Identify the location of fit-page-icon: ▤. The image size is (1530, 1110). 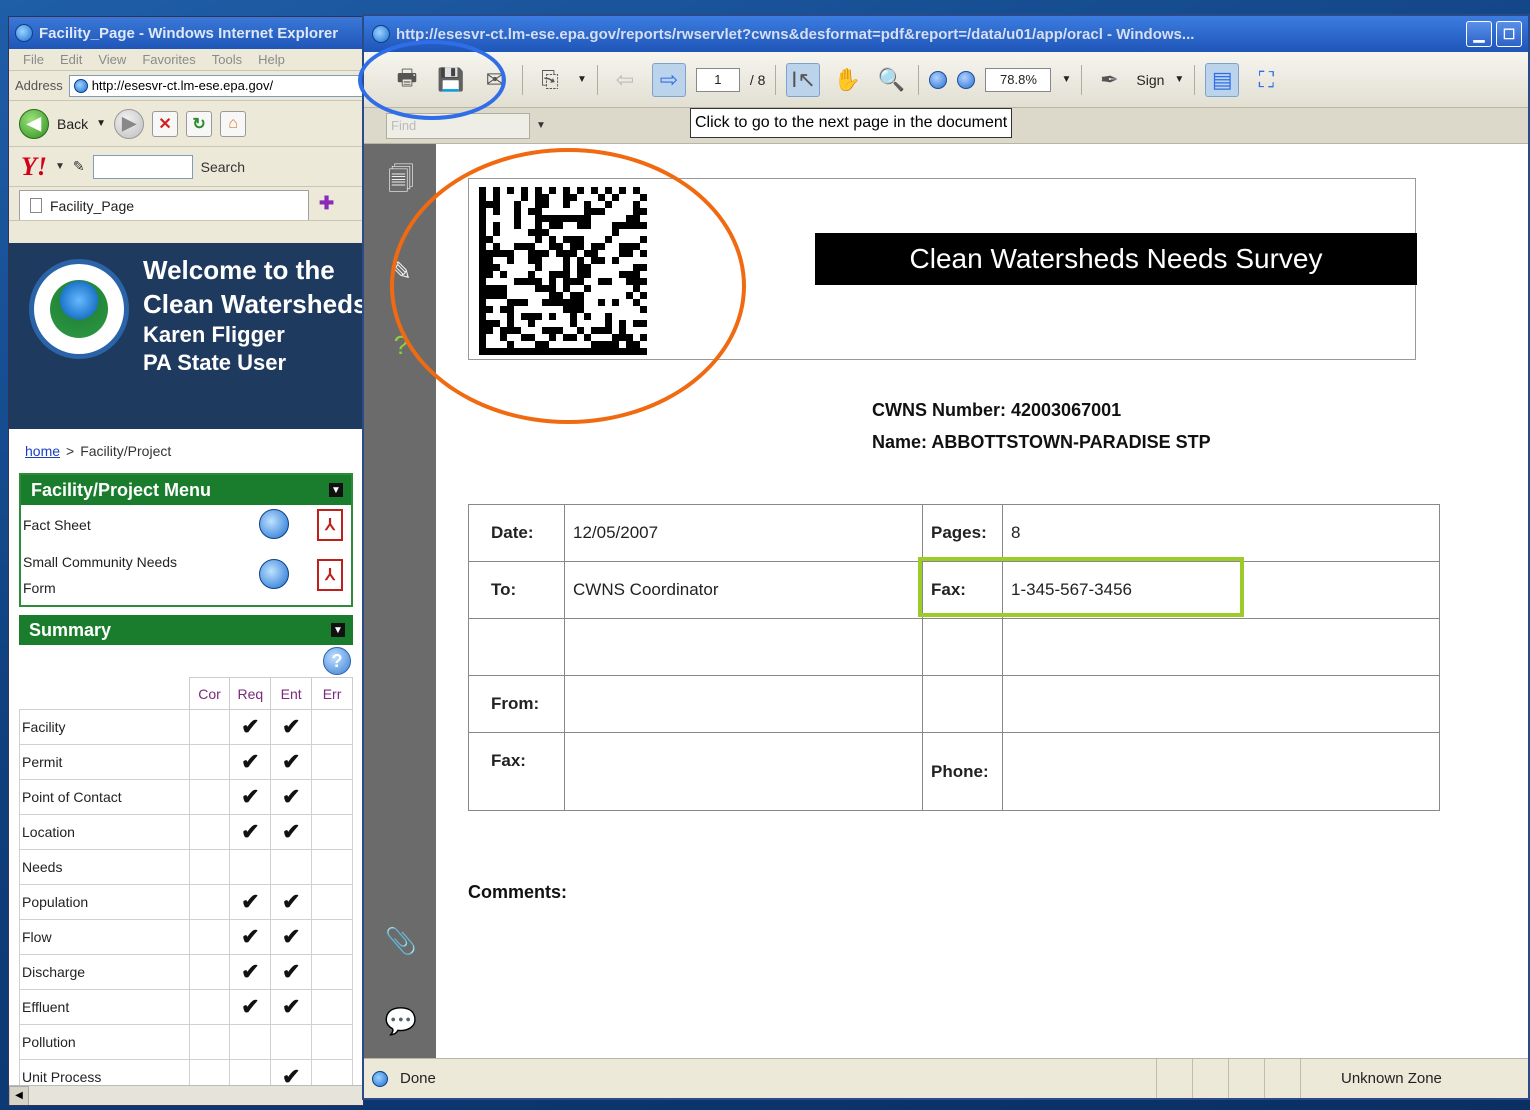
(1222, 79).